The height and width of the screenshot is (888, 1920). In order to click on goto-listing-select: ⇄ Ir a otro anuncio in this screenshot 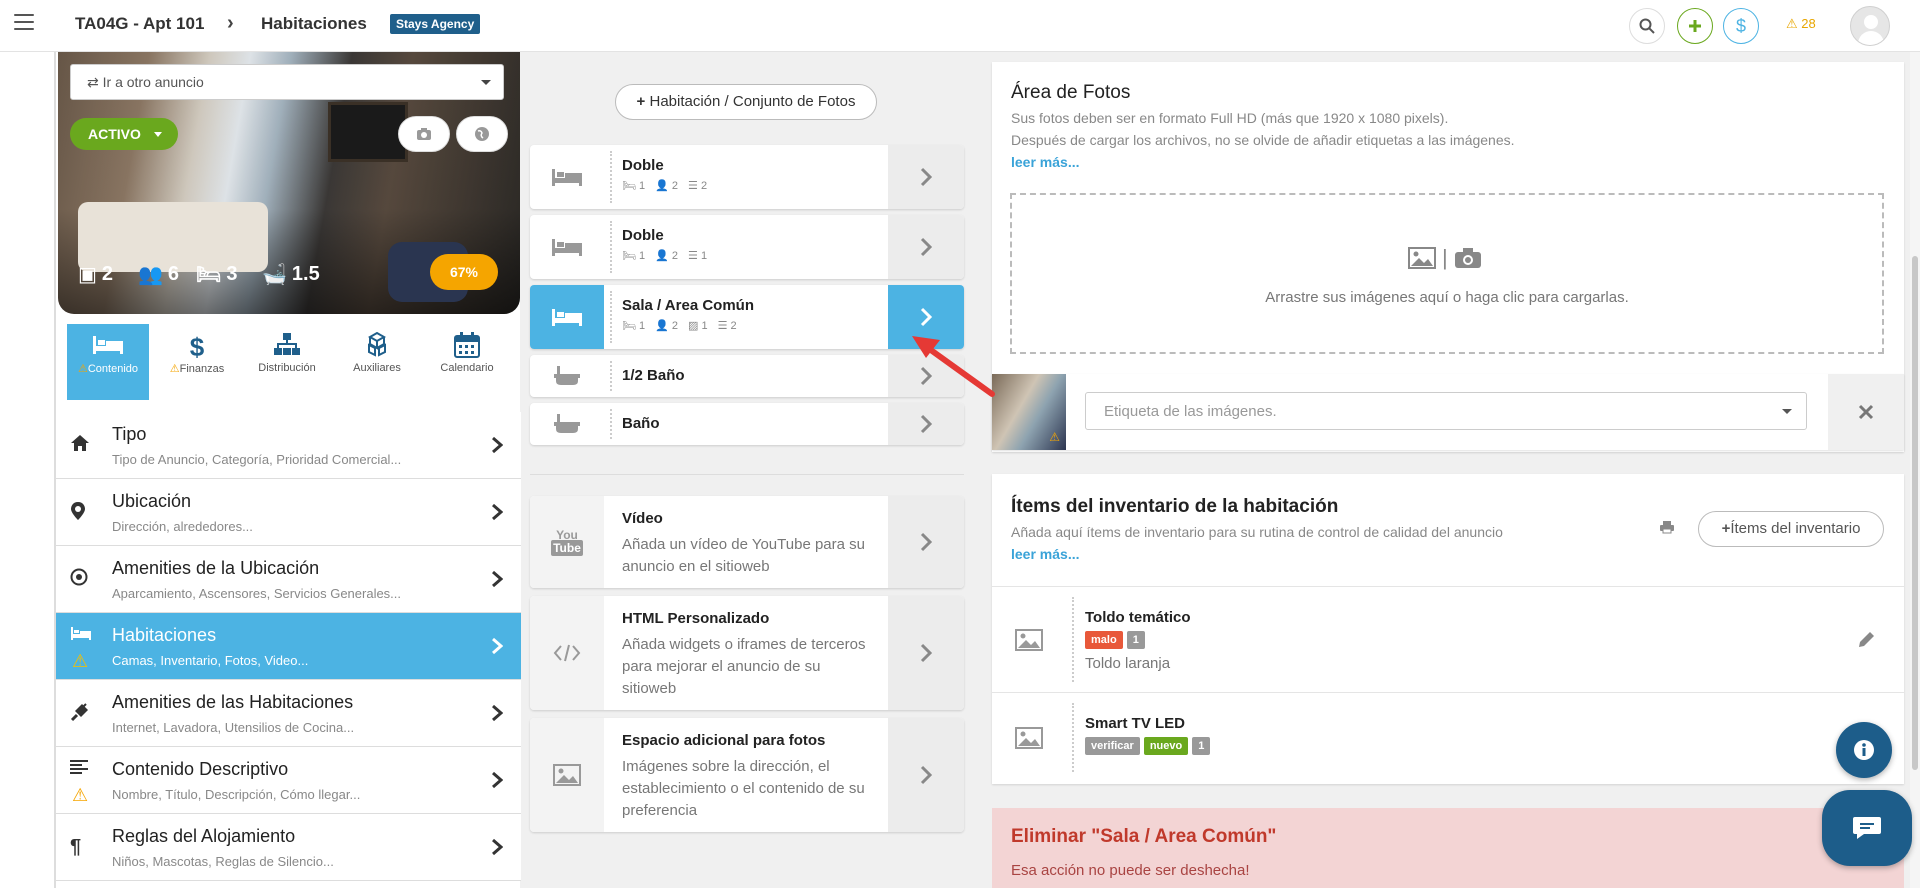, I will do `click(287, 82)`.